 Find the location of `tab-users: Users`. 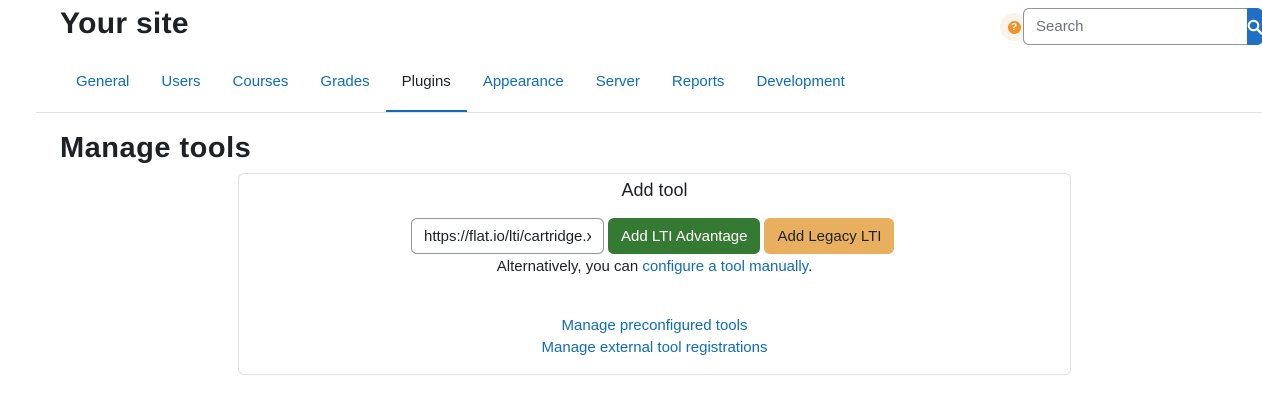

tab-users: Users is located at coordinates (180, 83).